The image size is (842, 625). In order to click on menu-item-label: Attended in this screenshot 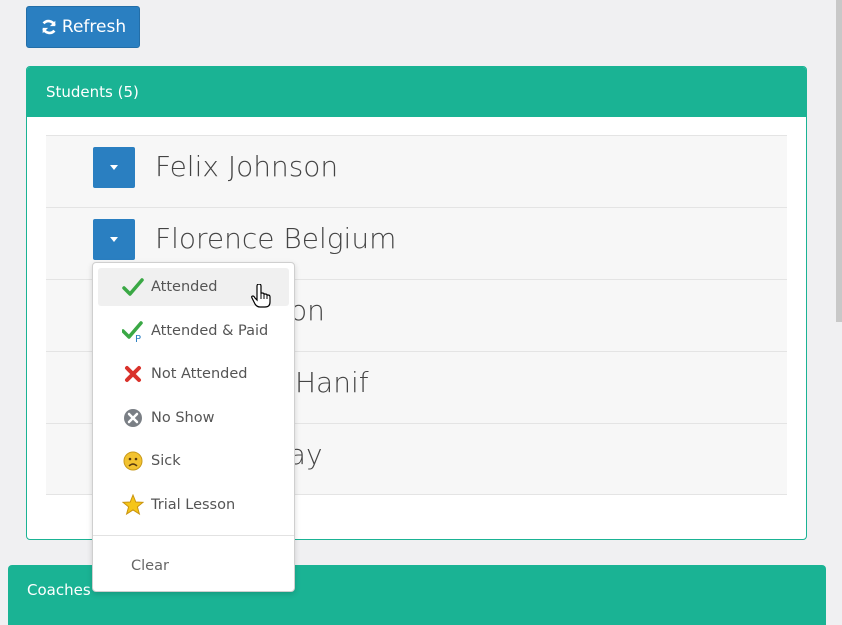, I will do `click(184, 287)`.